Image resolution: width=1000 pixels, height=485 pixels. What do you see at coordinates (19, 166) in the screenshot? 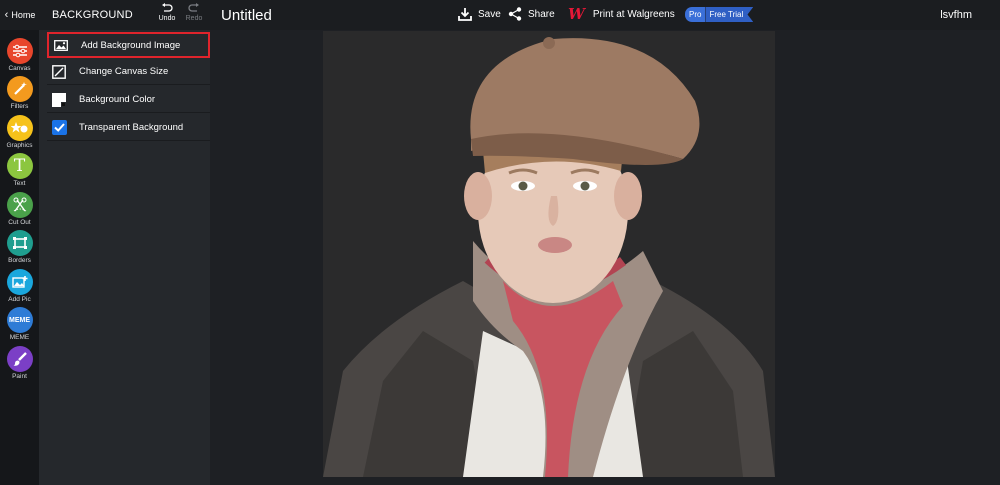
I see `text-icon: T` at bounding box center [19, 166].